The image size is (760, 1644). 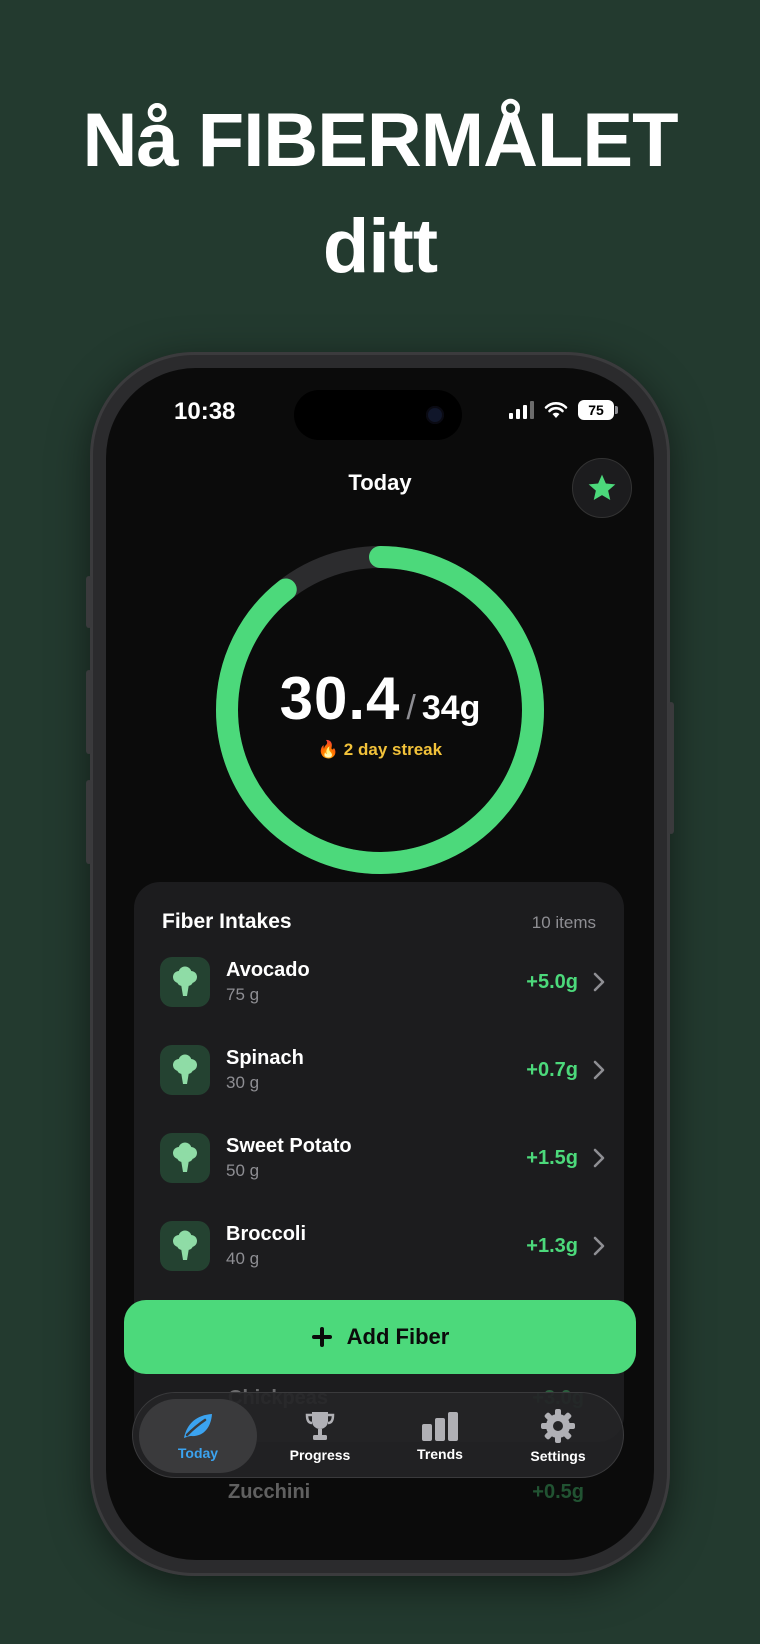 What do you see at coordinates (558, 1491) in the screenshot?
I see `hidden-item-fiber: +0.5g` at bounding box center [558, 1491].